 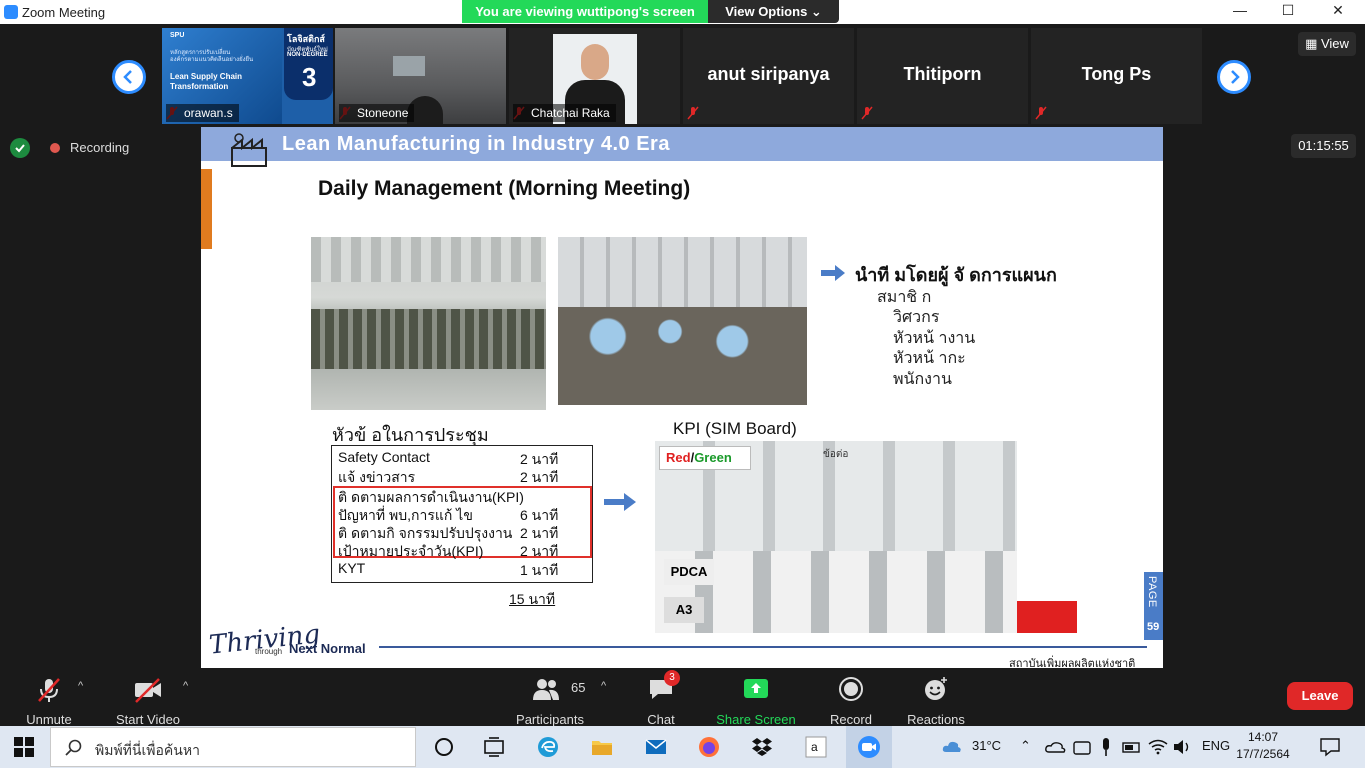 I want to click on task-view-icon, so click(x=494, y=747).